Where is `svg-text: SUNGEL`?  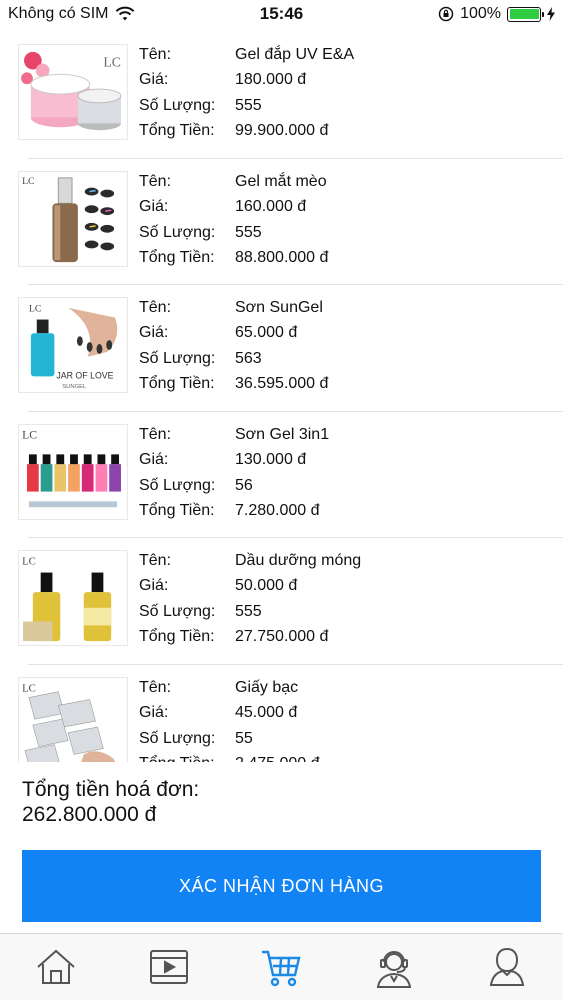 svg-text: SUNGEL is located at coordinates (74, 387).